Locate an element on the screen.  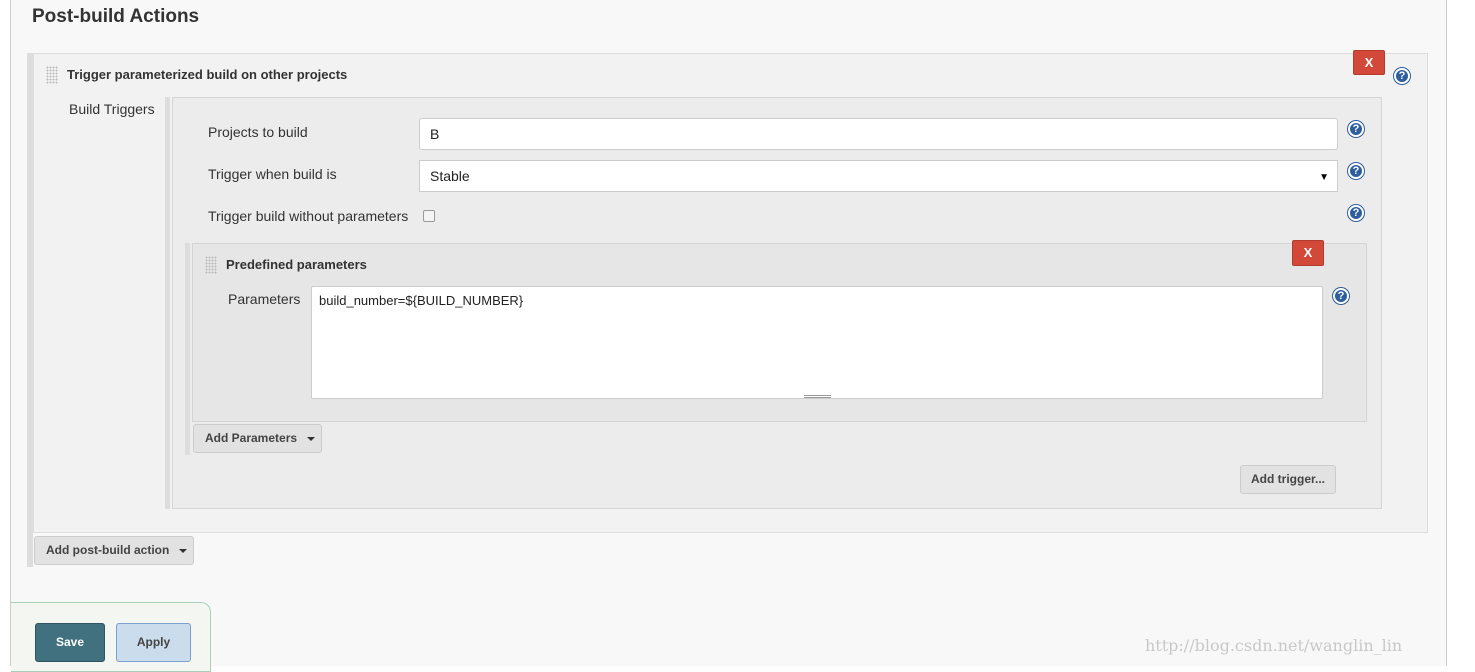
section-title: Post-build Actions is located at coordinates (116, 16).